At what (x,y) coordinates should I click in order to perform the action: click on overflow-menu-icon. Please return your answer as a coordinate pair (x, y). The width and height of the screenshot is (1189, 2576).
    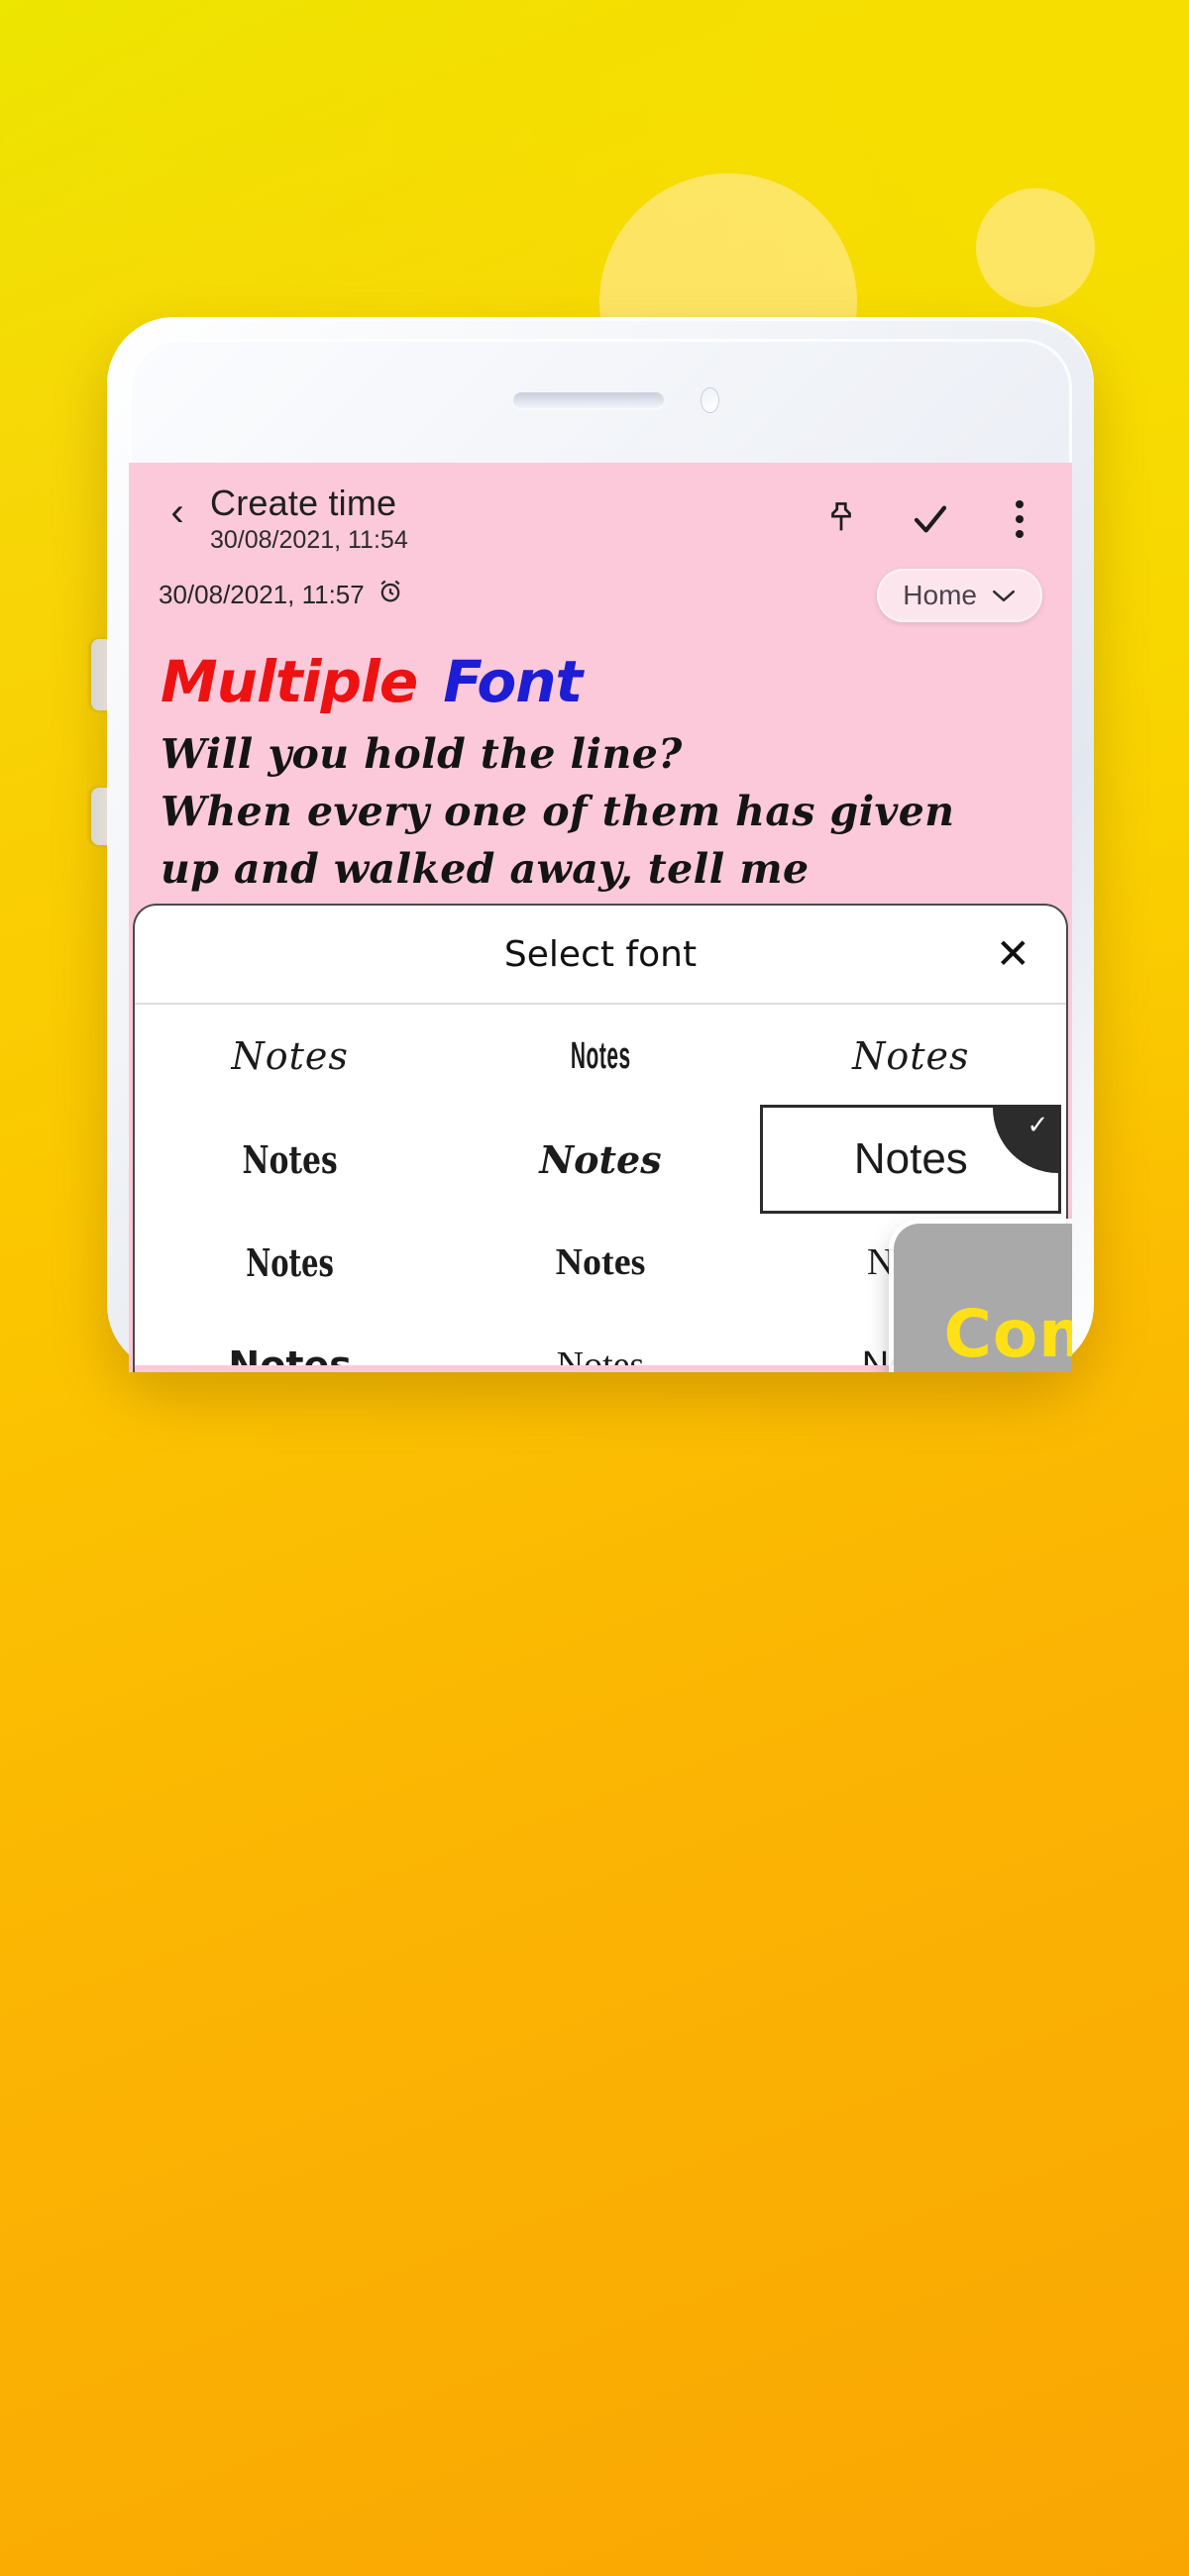
    Looking at the image, I should click on (1019, 519).